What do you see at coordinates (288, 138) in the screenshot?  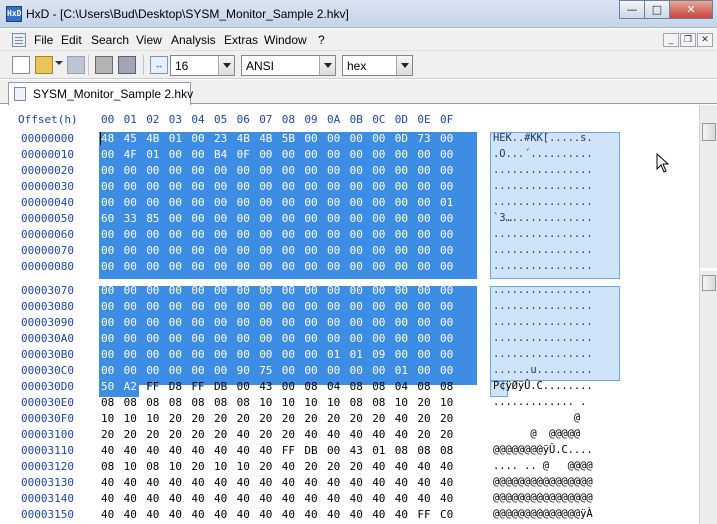 I see `hex-byte: 5B` at bounding box center [288, 138].